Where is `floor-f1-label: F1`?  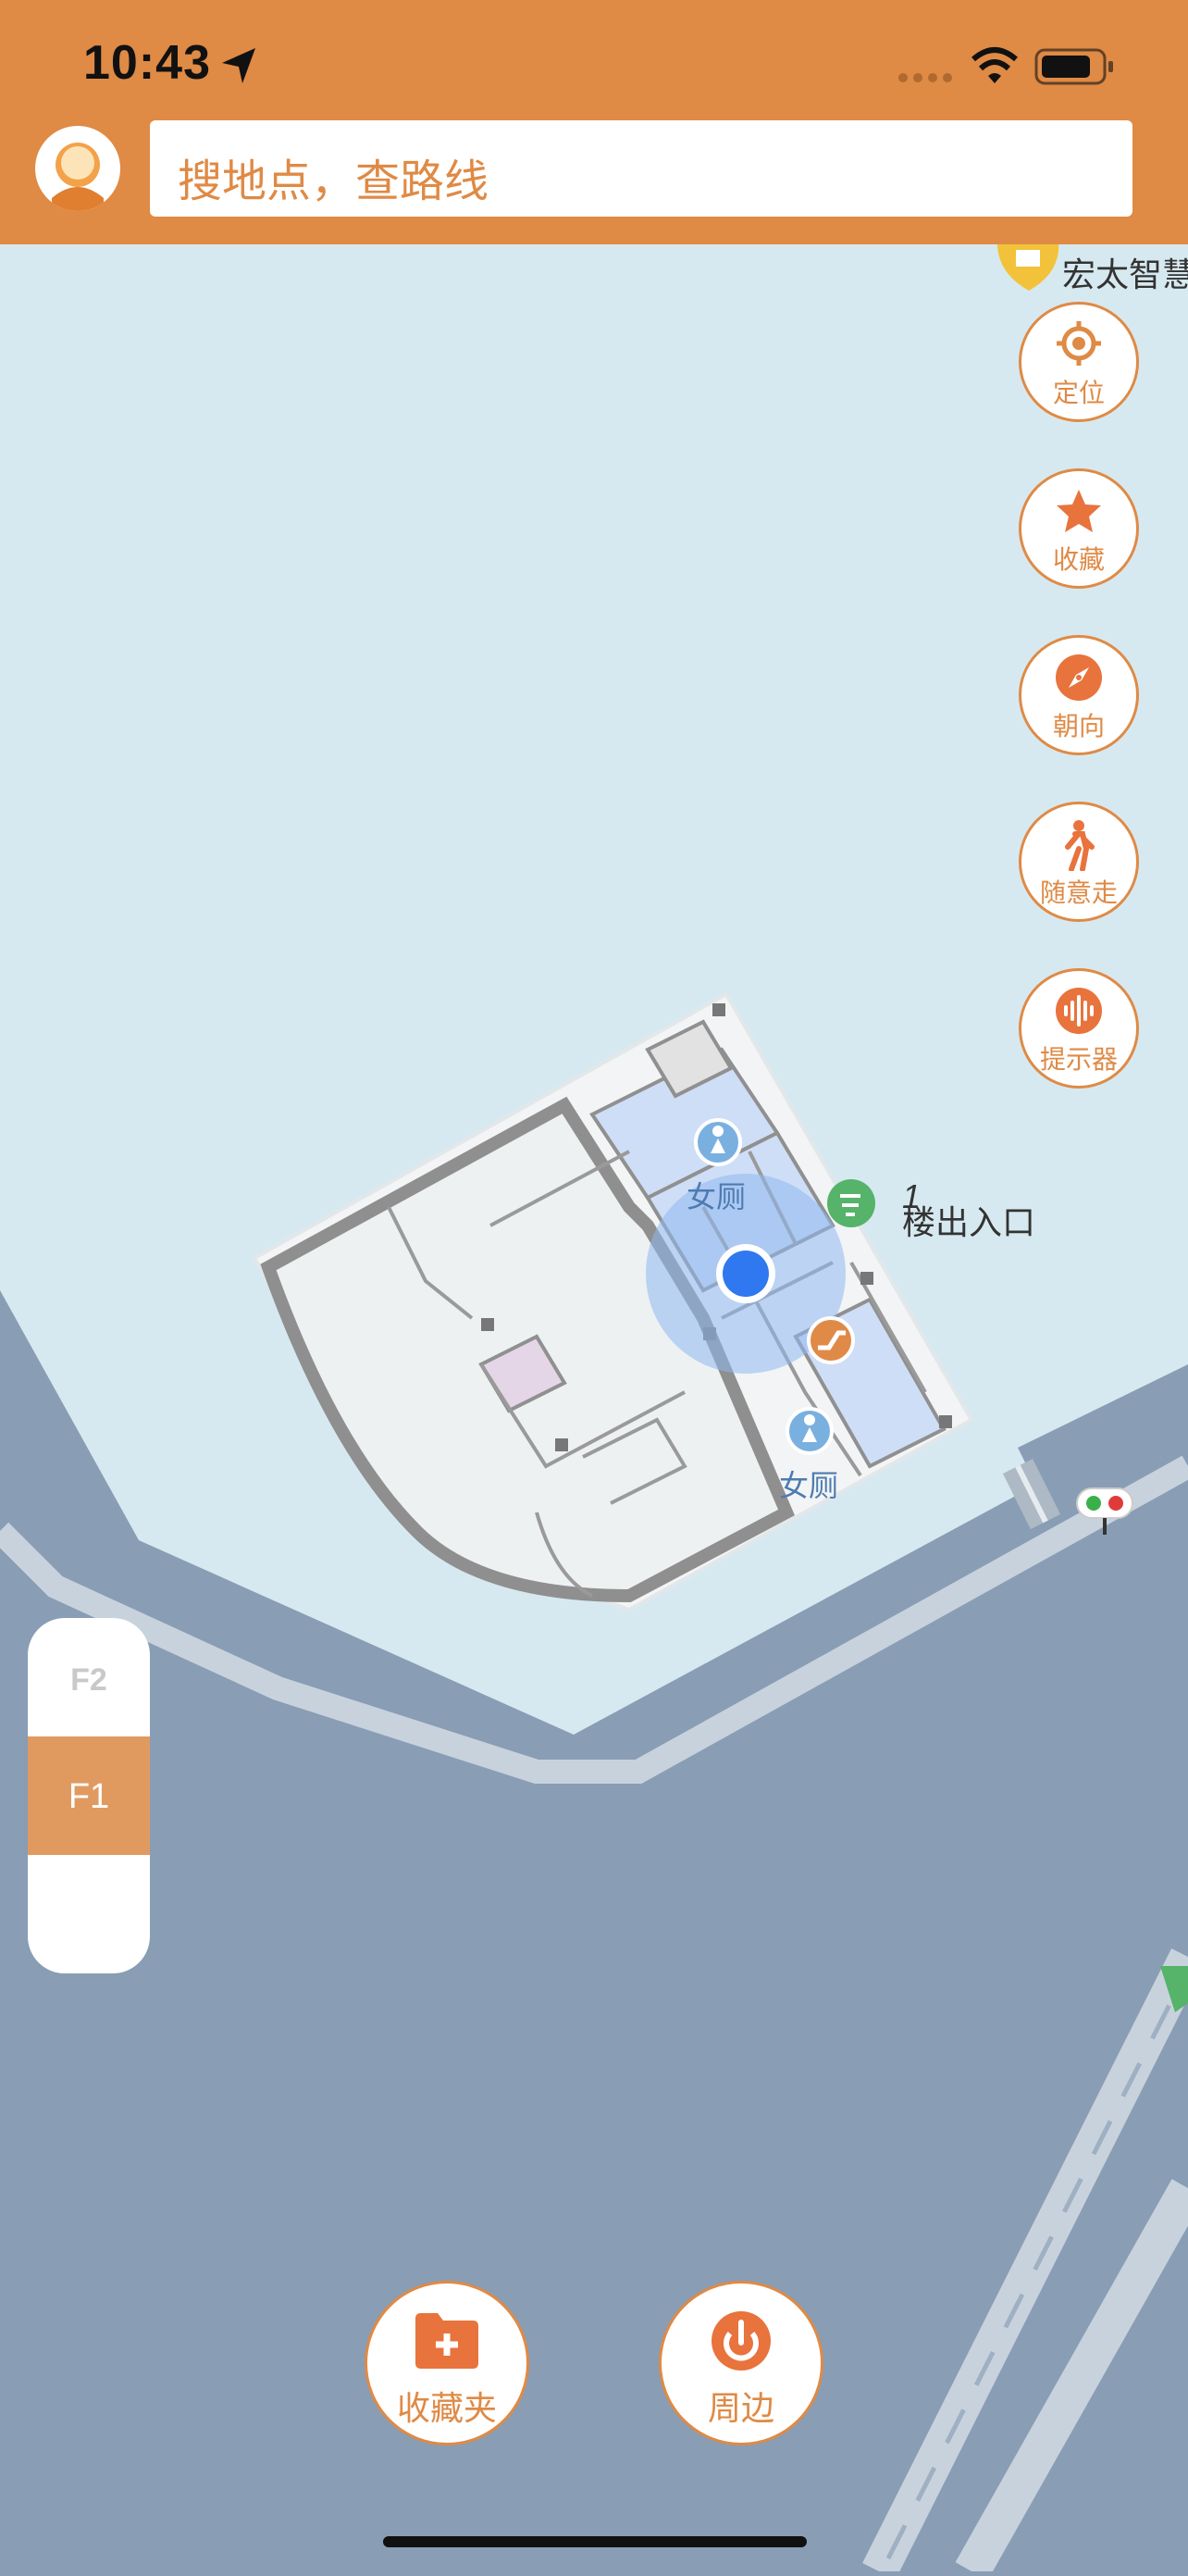
floor-f1-label: F1 is located at coordinates (89, 1796).